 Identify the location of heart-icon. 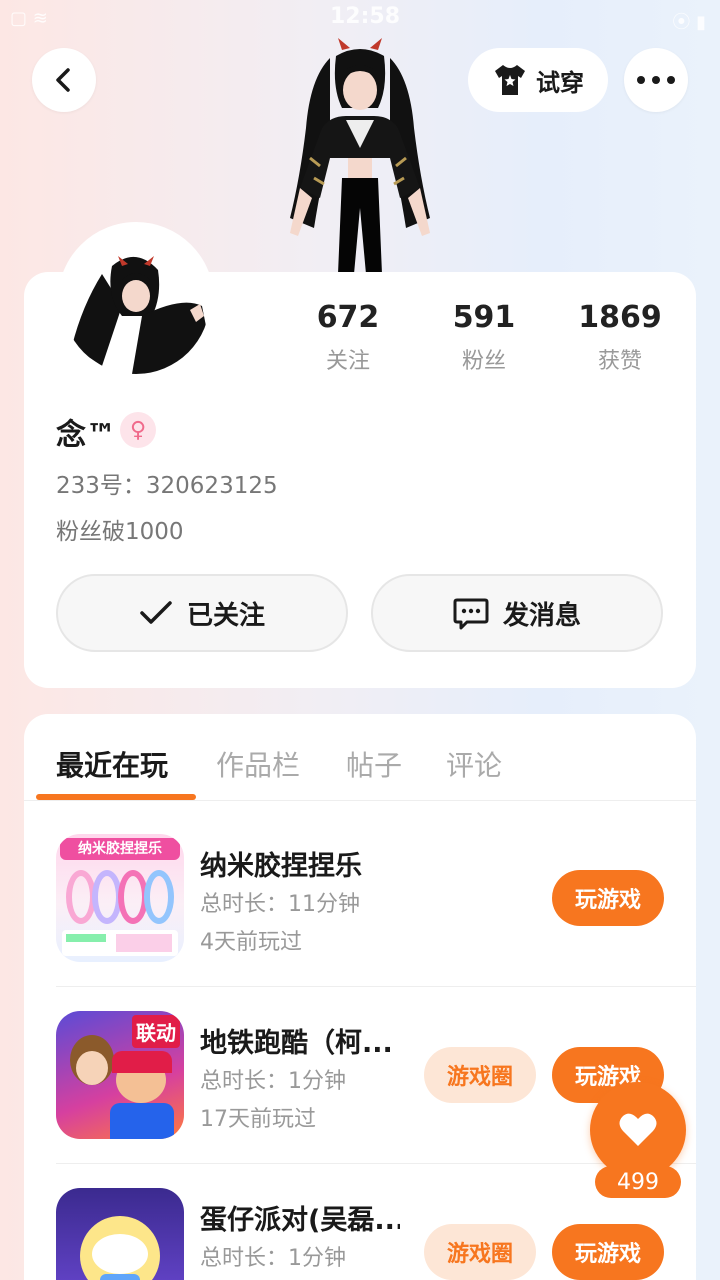
(638, 1129).